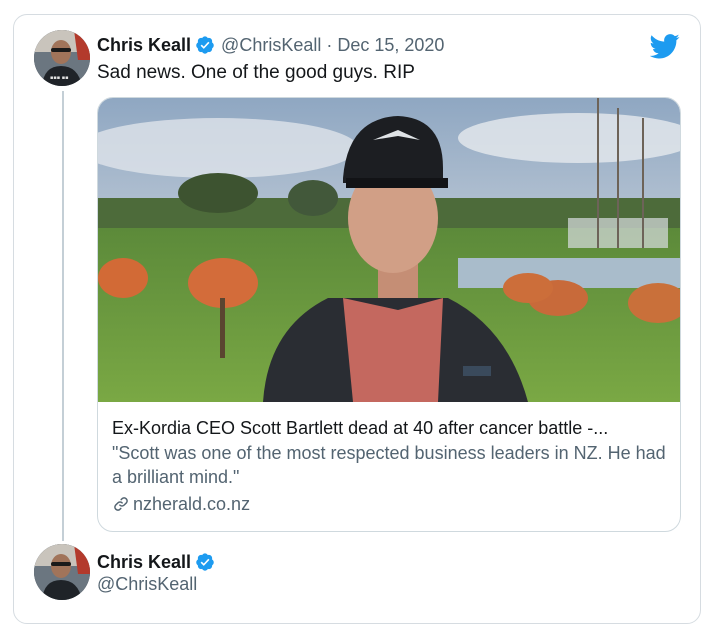 This screenshot has width=714, height=624. I want to click on footer-name-row: Chris Keall, so click(156, 562).